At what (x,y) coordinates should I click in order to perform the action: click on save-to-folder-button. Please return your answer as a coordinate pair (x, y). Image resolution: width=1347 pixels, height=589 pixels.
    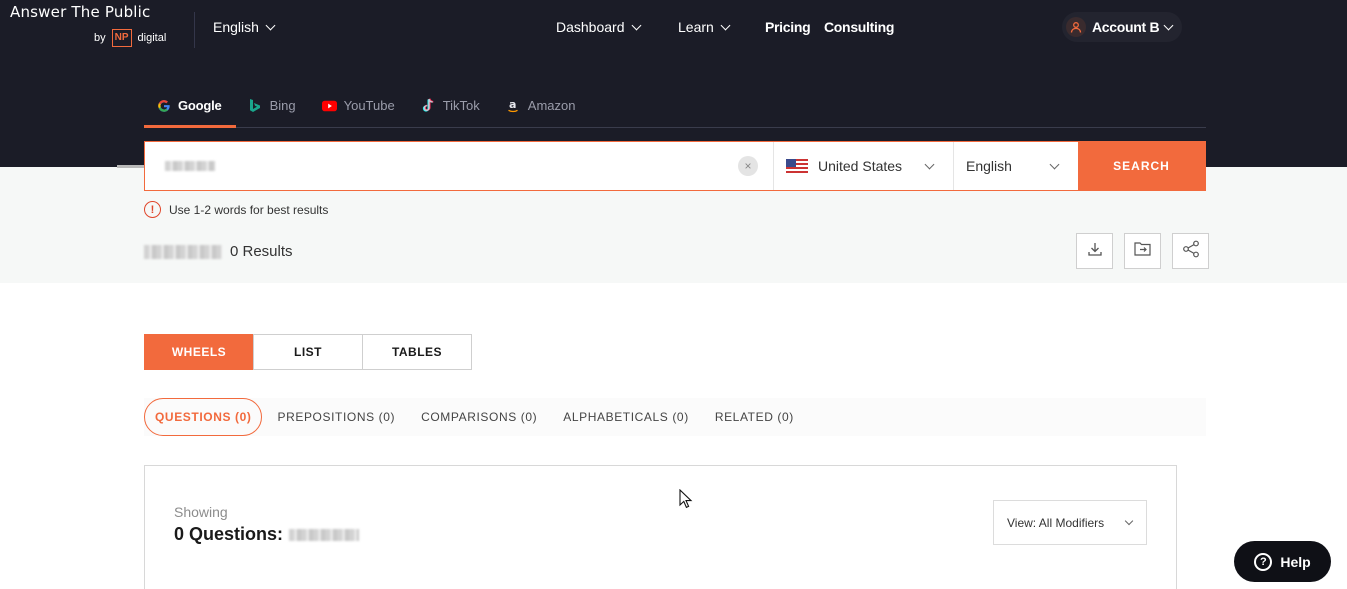
    Looking at the image, I should click on (1142, 251).